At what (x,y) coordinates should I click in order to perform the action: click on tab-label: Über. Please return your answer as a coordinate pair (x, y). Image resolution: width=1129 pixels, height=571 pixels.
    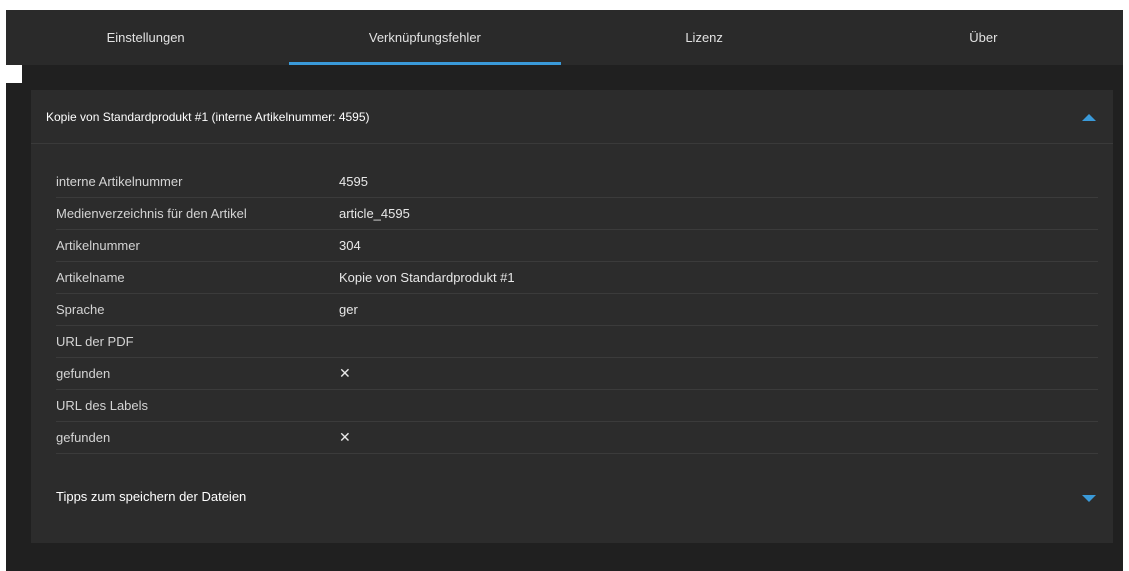
    Looking at the image, I should click on (983, 37).